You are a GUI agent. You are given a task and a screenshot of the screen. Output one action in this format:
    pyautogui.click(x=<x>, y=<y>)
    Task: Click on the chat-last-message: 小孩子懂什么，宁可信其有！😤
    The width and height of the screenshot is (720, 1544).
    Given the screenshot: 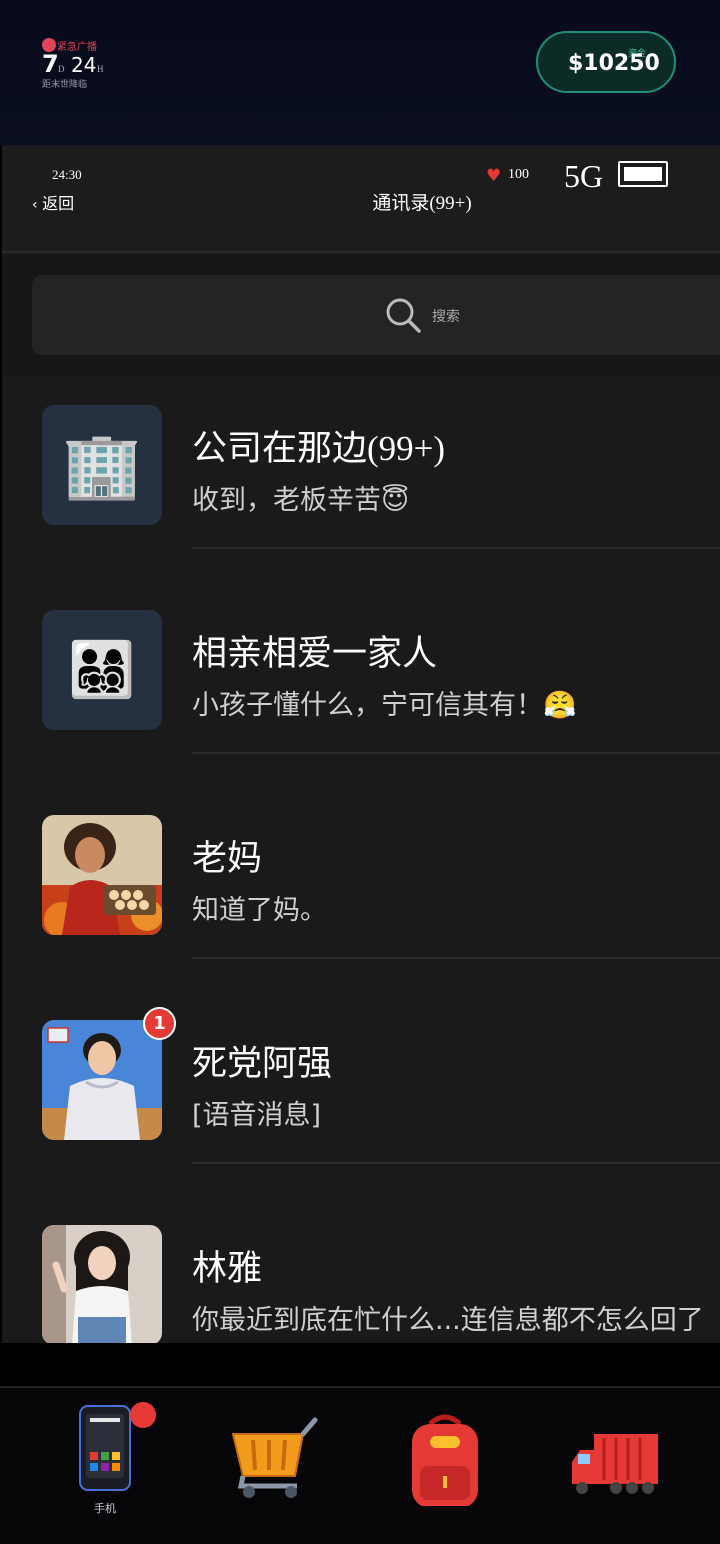 What is the action you would take?
    pyautogui.click(x=384, y=705)
    